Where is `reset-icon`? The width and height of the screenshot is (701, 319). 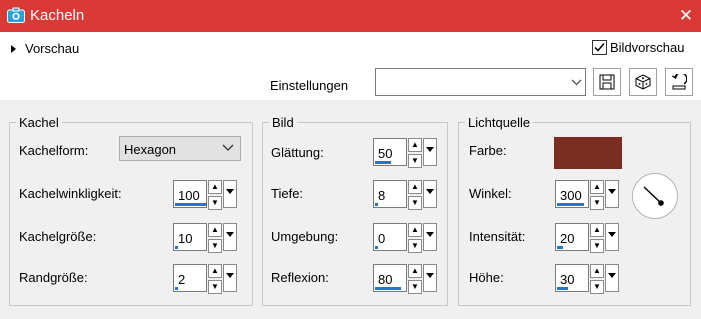
reset-icon is located at coordinates (679, 82).